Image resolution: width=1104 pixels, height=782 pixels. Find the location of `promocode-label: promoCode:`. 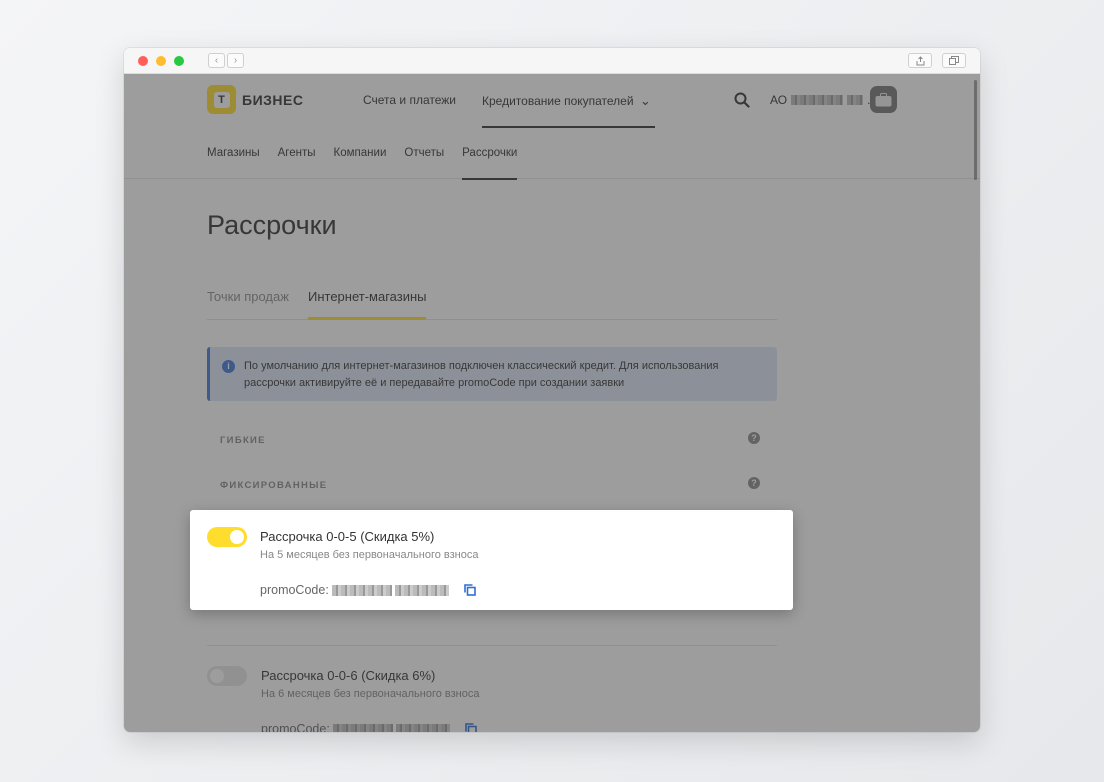

promocode-label: promoCode: is located at coordinates (294, 590).